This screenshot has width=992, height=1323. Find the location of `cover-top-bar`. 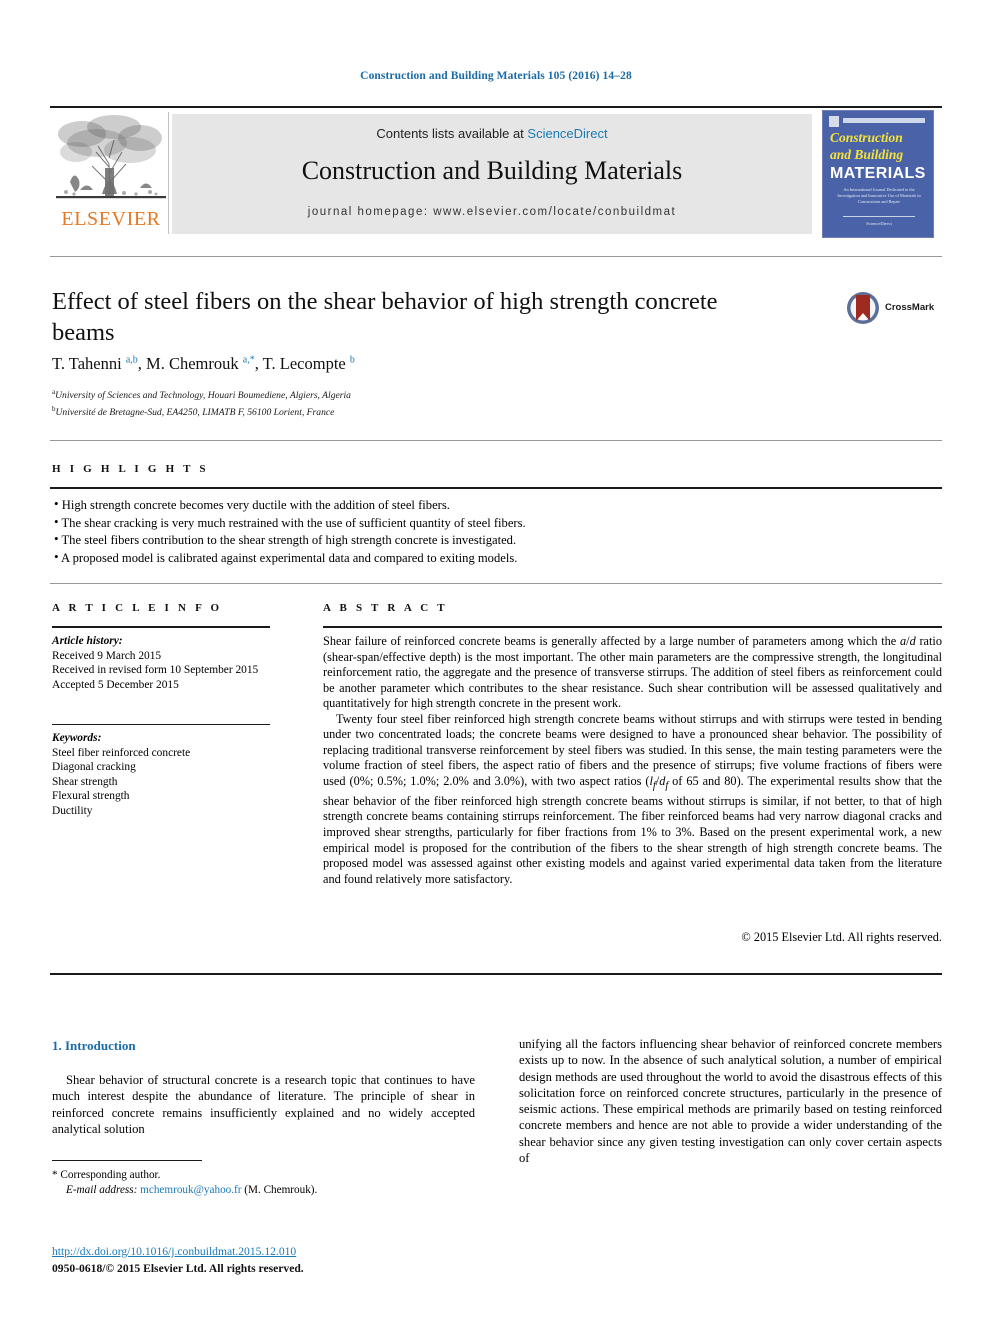

cover-top-bar is located at coordinates (884, 120).